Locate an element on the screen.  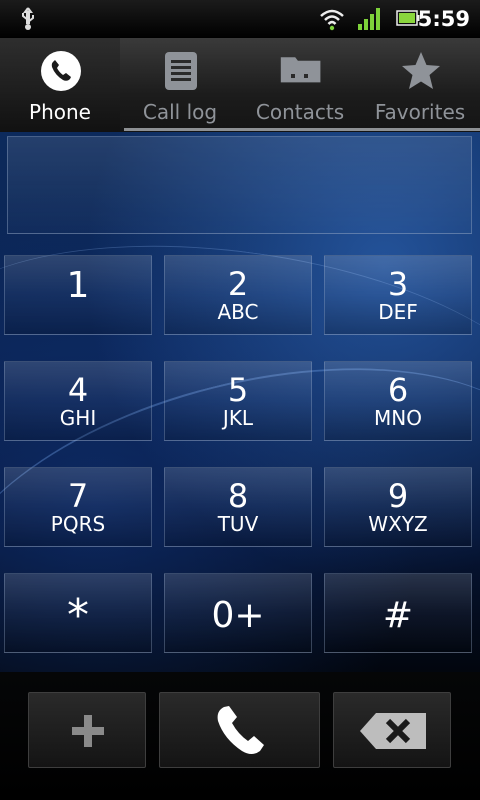
star-icon is located at coordinates (421, 70).